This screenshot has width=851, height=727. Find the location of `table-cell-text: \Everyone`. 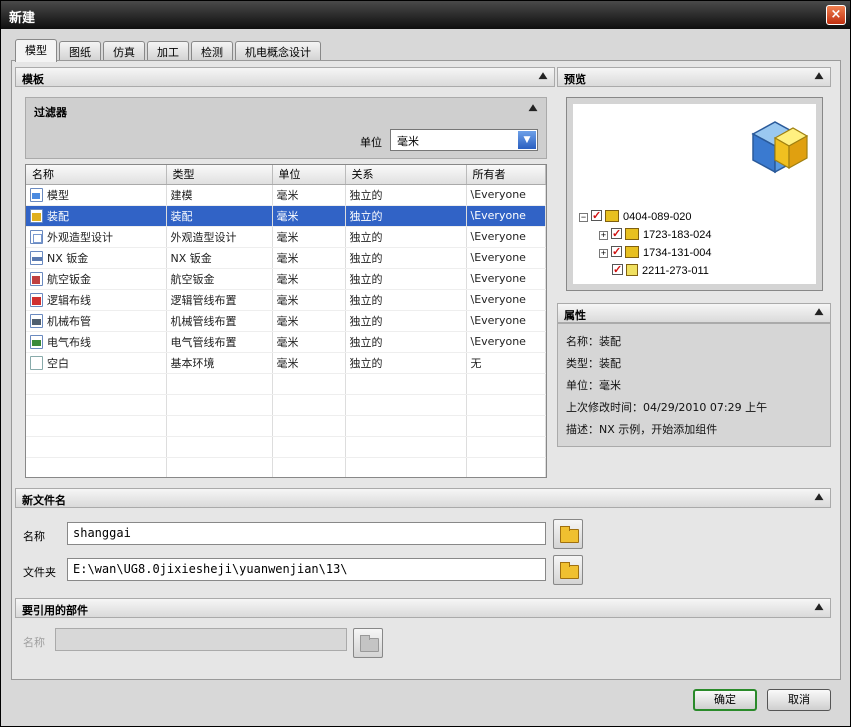

table-cell-text: \Everyone is located at coordinates (498, 278).